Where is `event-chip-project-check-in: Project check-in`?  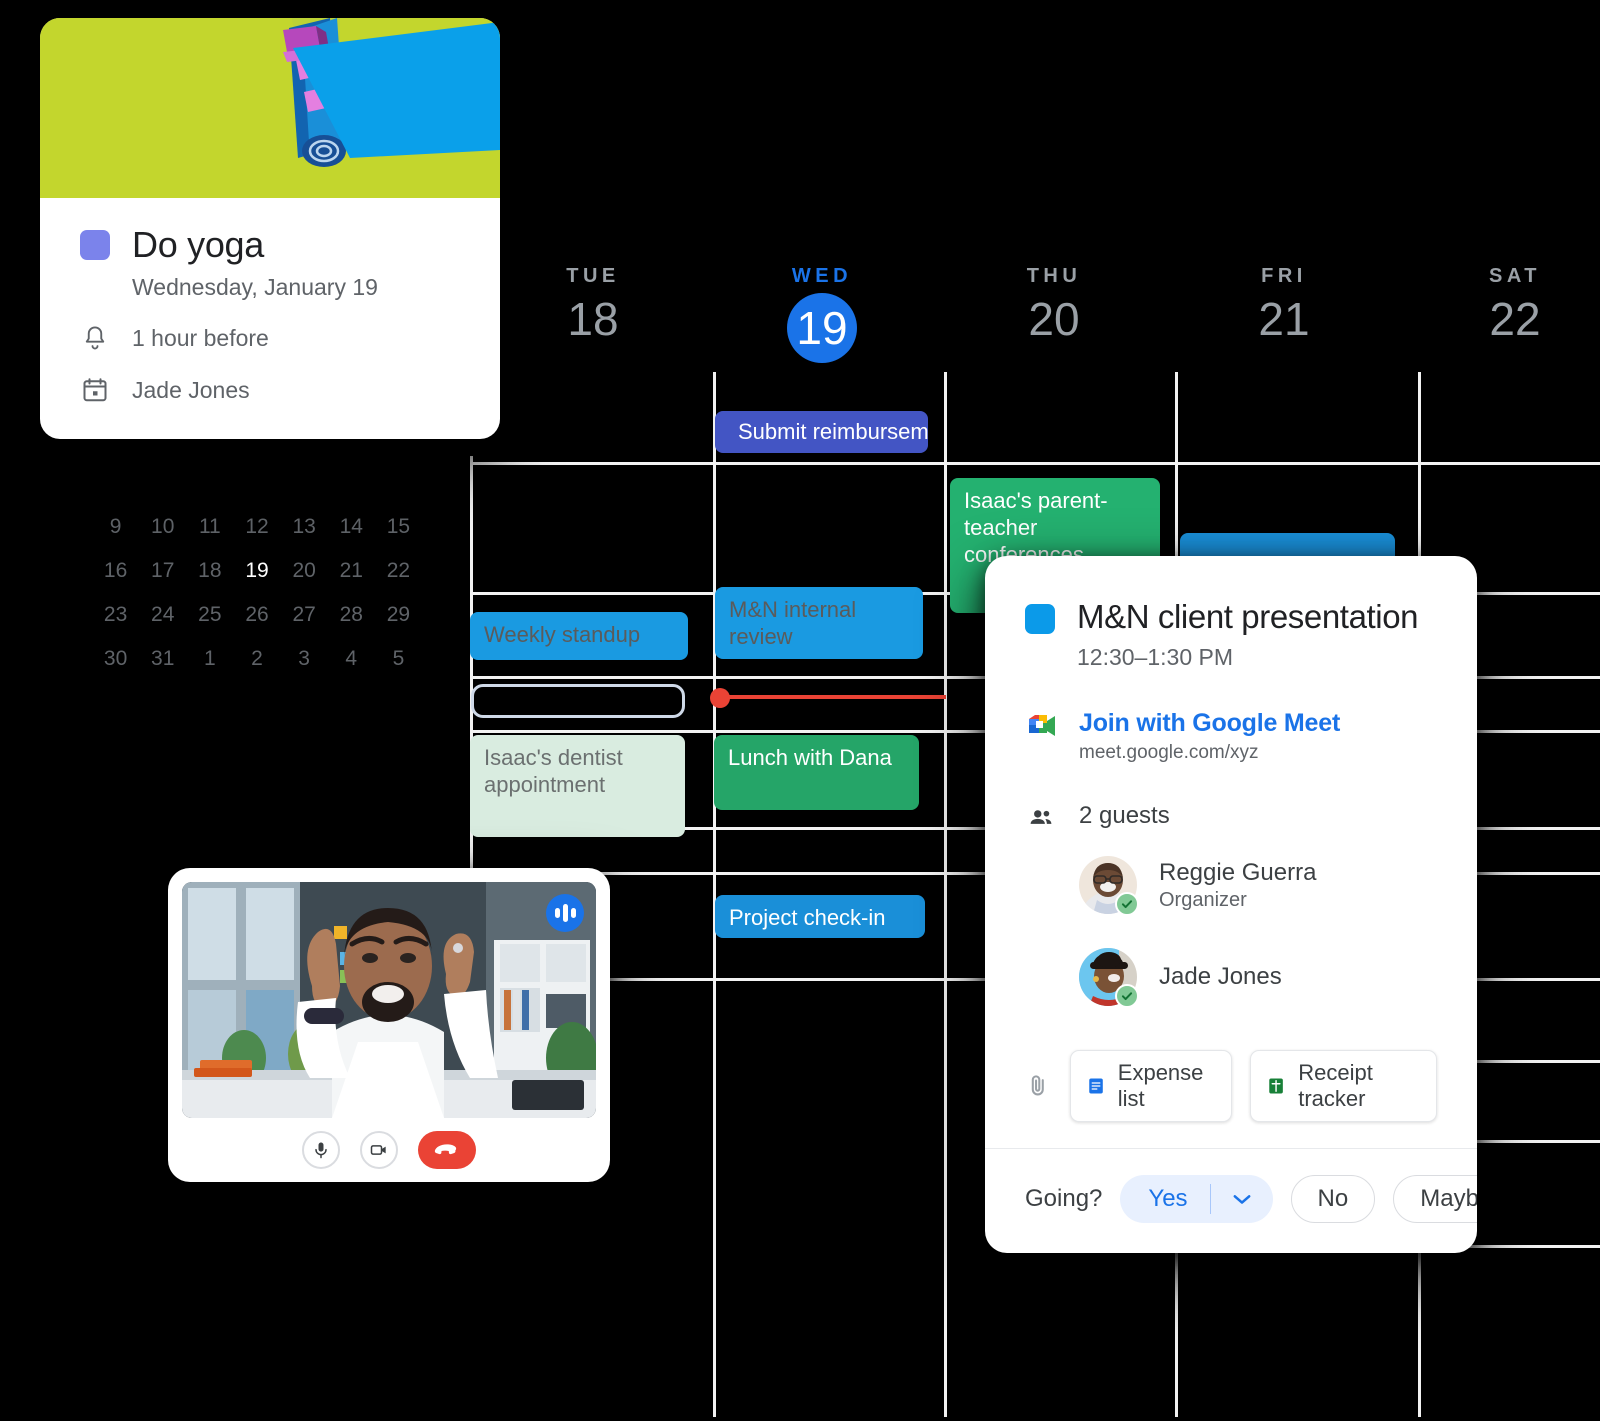 event-chip-project-check-in: Project check-in is located at coordinates (820, 916).